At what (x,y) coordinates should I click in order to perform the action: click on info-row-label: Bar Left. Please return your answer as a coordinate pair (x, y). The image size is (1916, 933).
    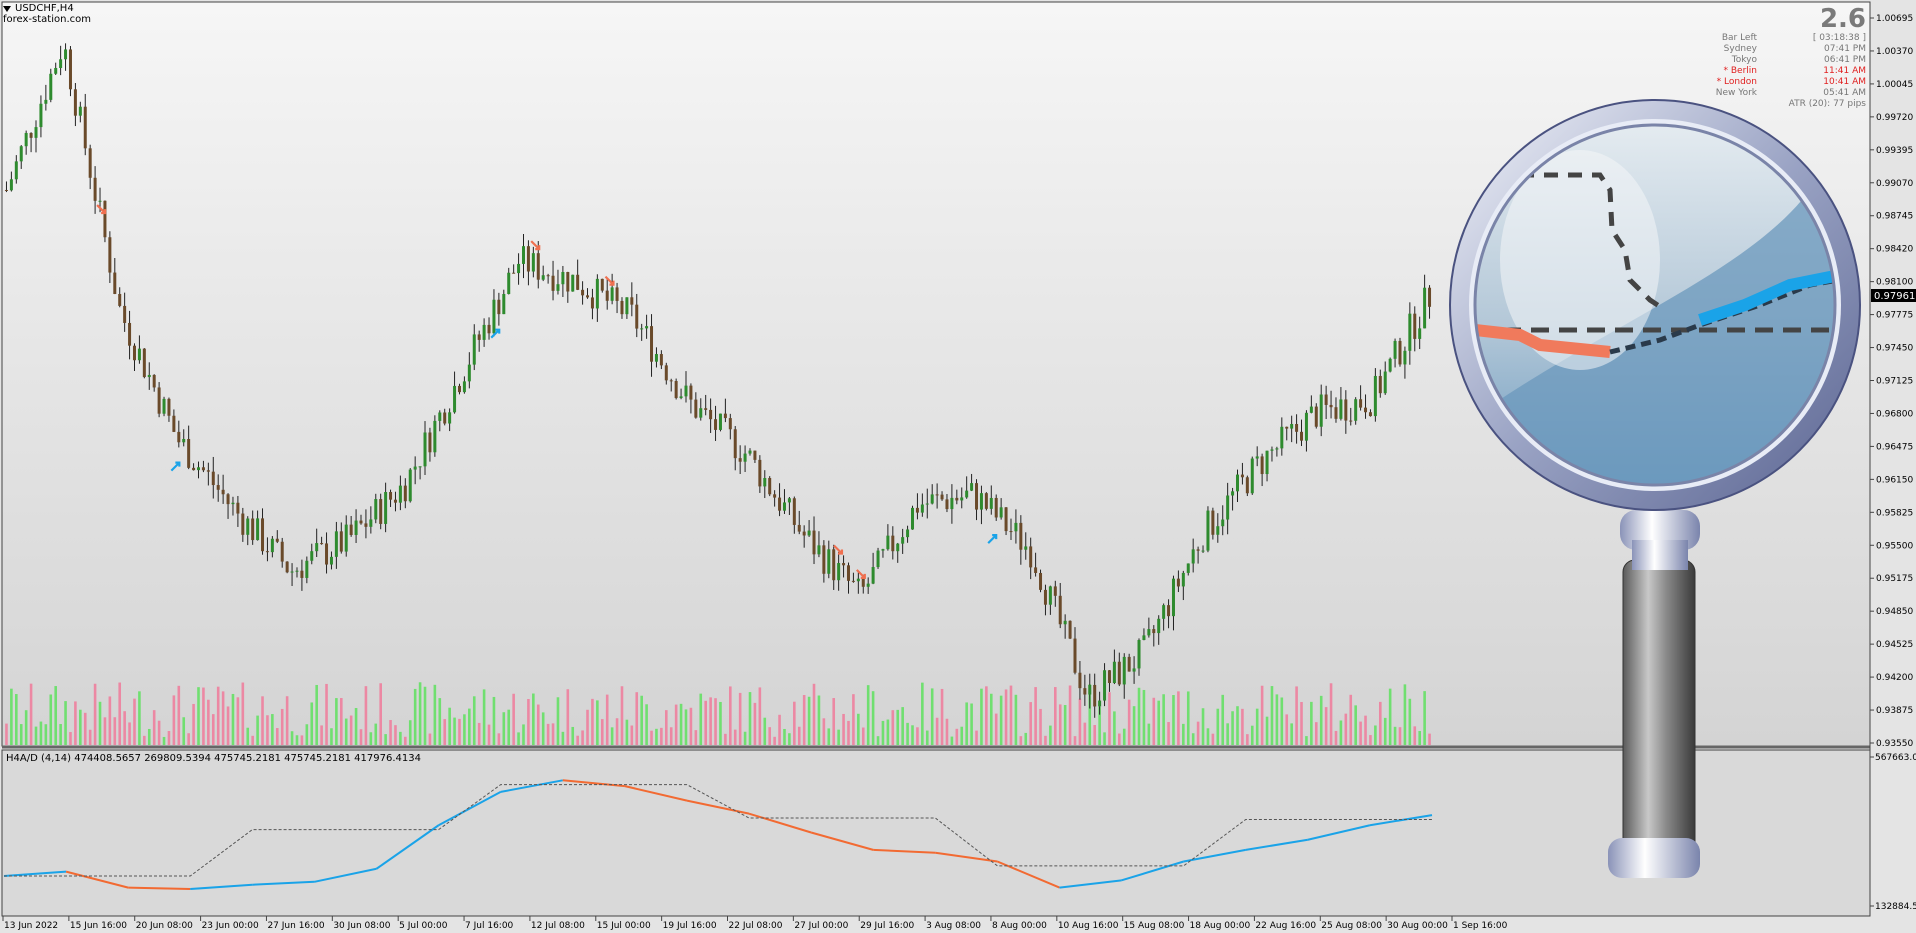
    Looking at the image, I should click on (1739, 38).